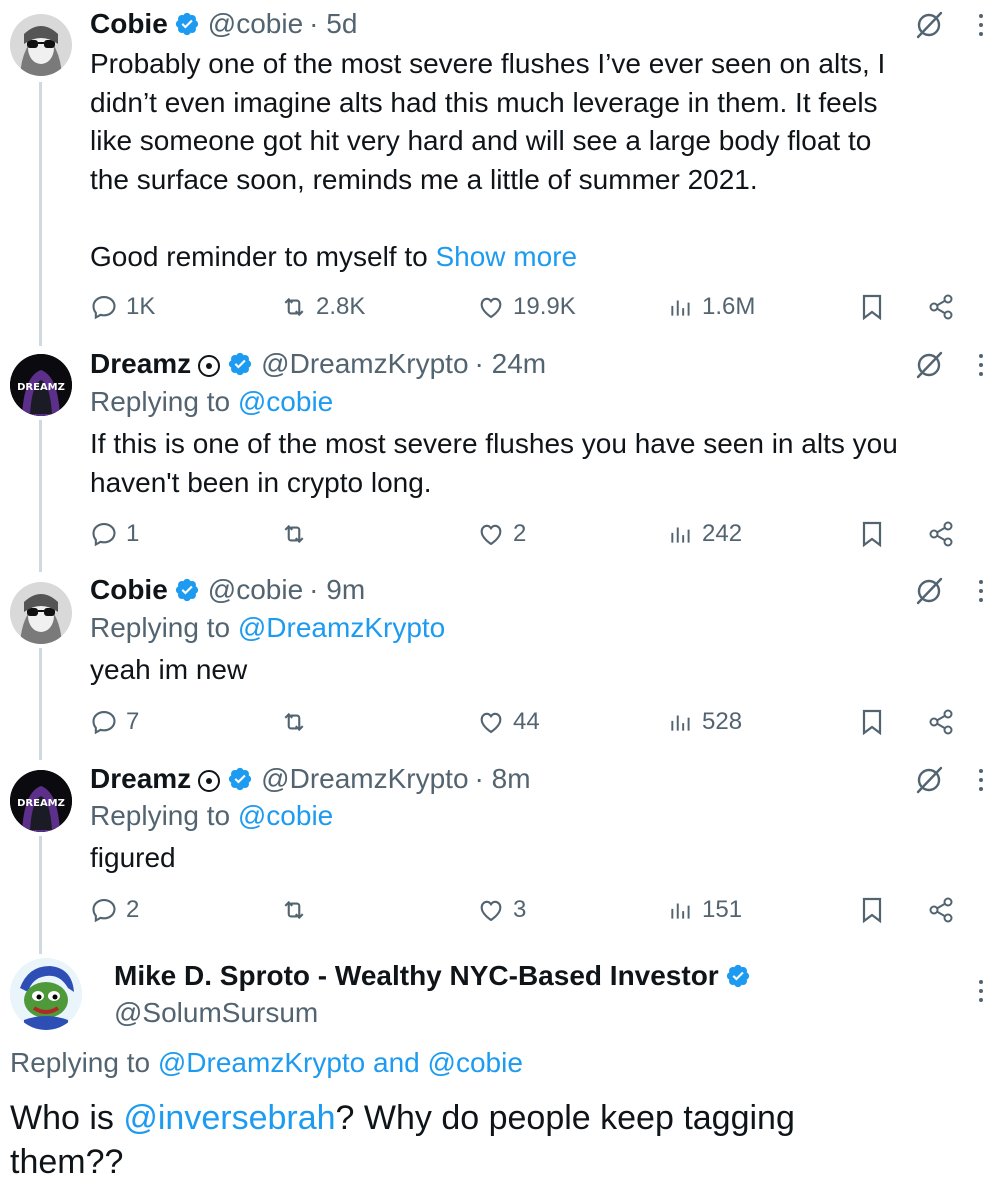  I want to click on tweet-actions: 2 3 151, so click(530, 910).